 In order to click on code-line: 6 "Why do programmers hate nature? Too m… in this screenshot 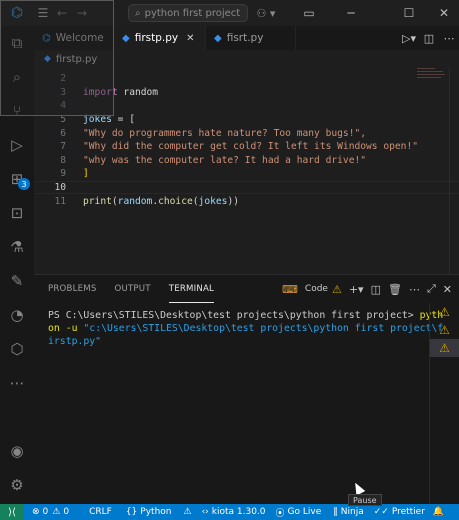, I will do `click(246, 133)`.